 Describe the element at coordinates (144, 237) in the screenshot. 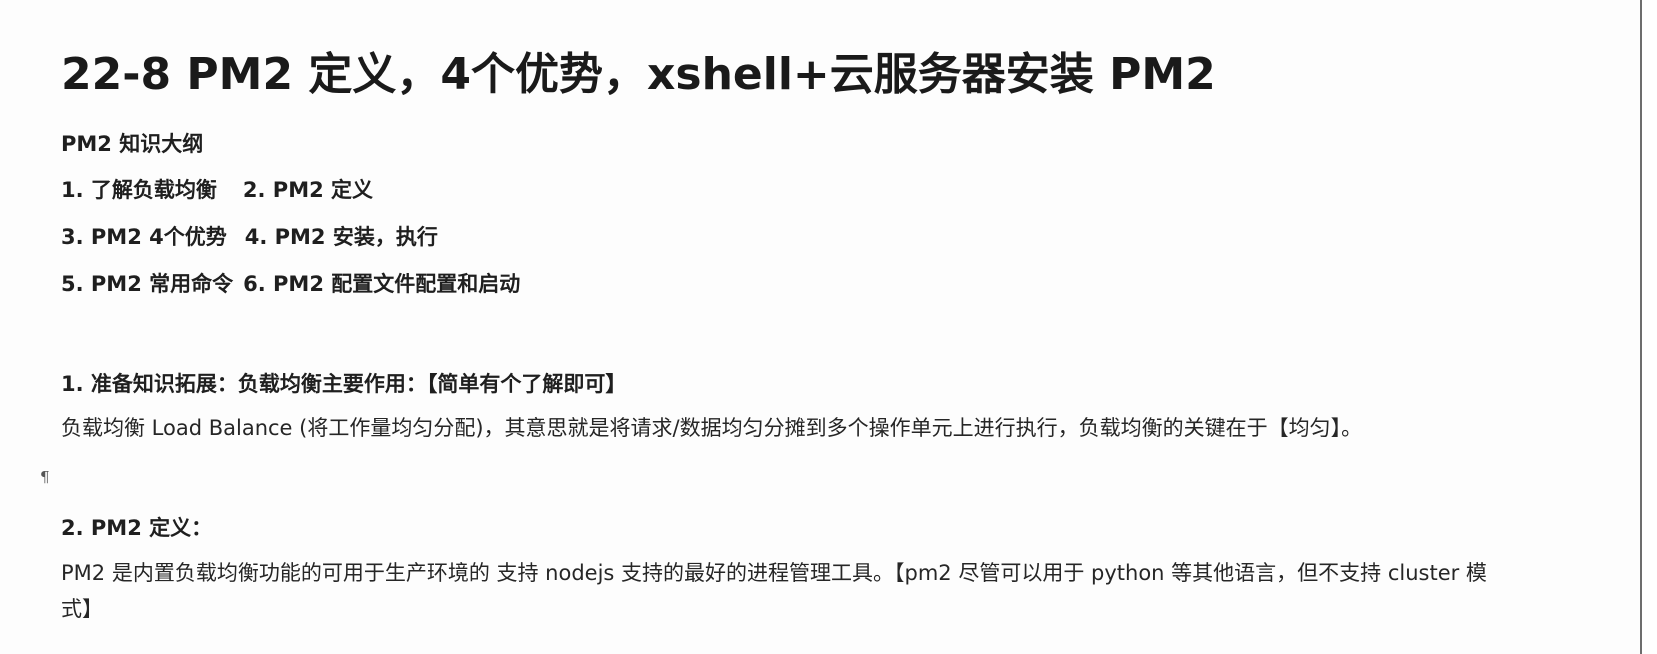

I see `outline-item-3: 3. PM2 4个优势` at that location.